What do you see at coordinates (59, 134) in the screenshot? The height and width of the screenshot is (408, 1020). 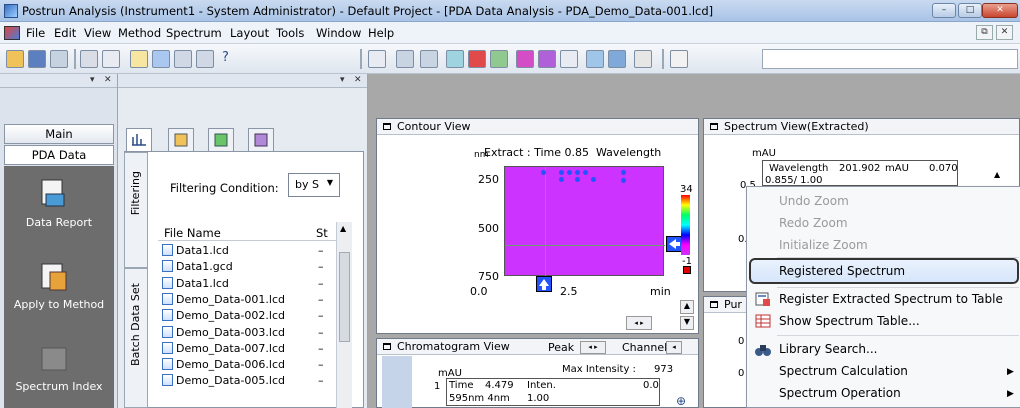 I see `tab-main: Main` at bounding box center [59, 134].